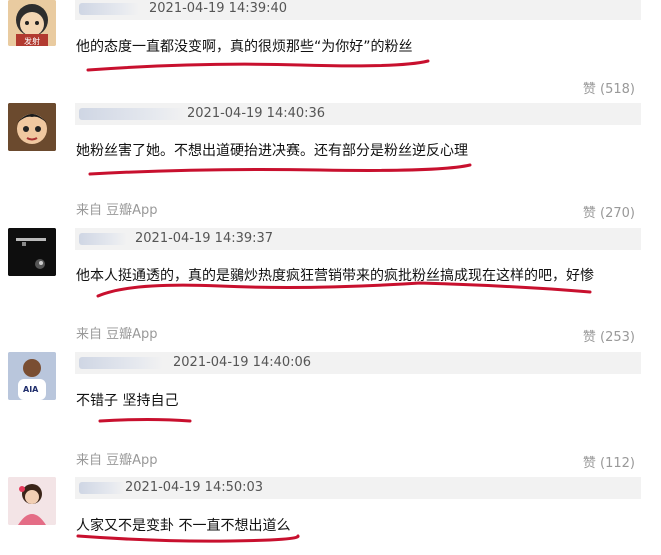  Describe the element at coordinates (244, 47) in the screenshot. I see `comment-text: 他的态度一直都没变啊，真的很烦那些“为你好”的粉丝` at that location.